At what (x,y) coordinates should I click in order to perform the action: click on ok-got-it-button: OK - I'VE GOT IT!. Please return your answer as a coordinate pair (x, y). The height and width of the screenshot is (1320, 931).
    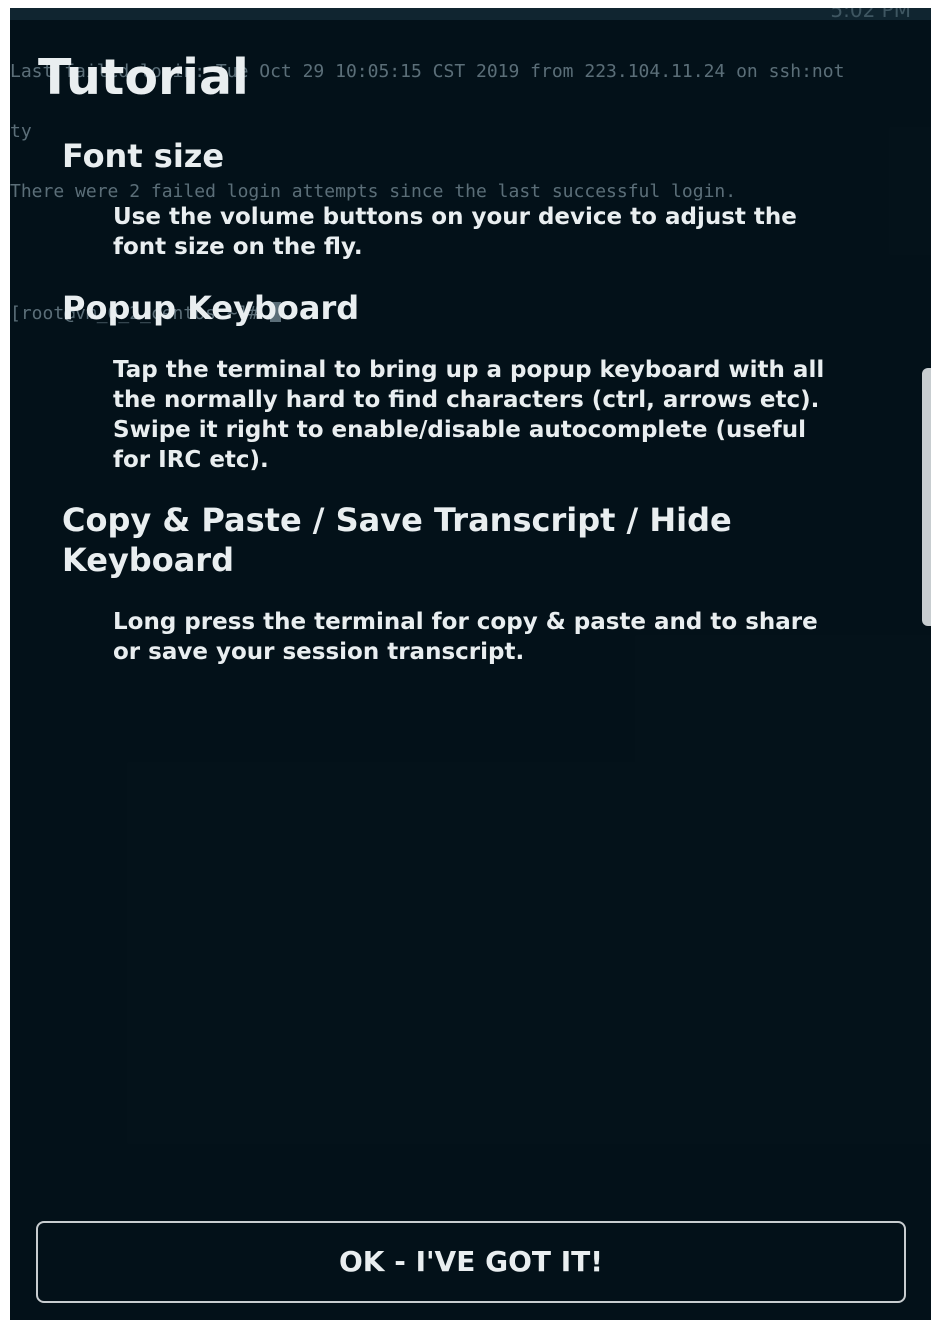
    Looking at the image, I should click on (471, 1262).